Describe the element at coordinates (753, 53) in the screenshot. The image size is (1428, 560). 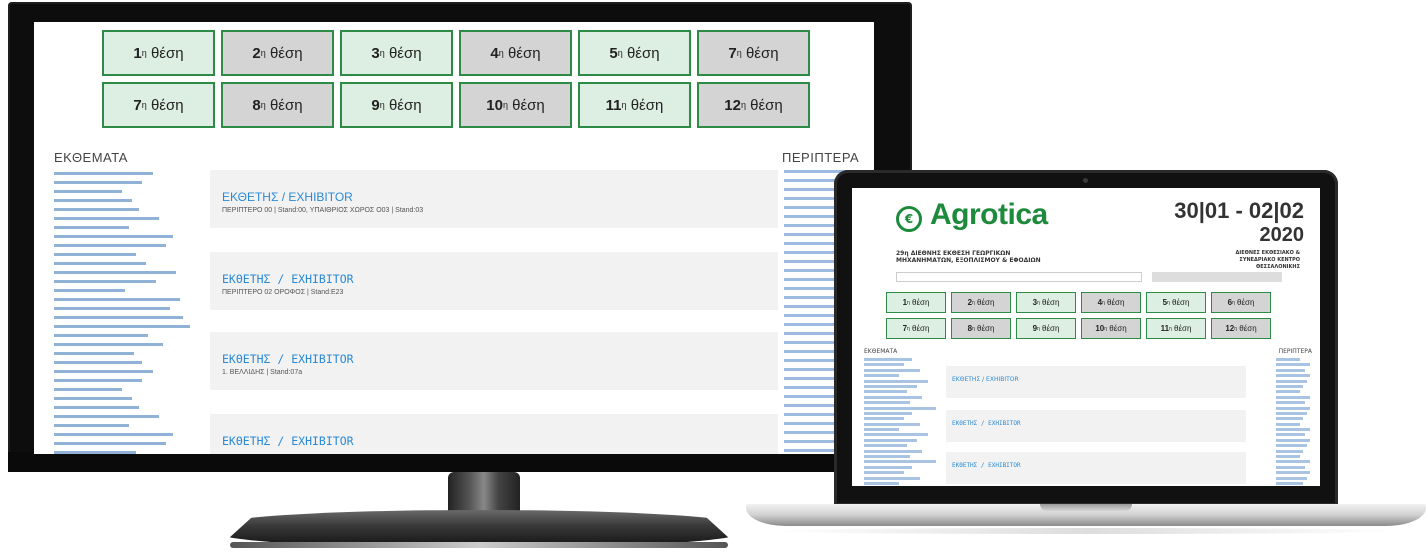
I see `stand-button-6: 7η θέση` at that location.